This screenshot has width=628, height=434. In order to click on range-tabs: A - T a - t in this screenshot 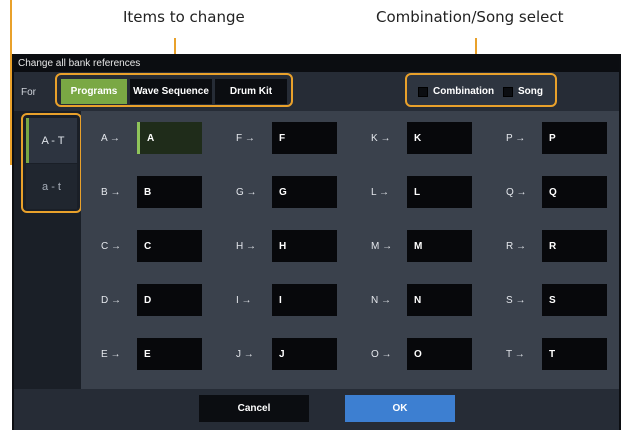, I will do `click(51, 163)`.